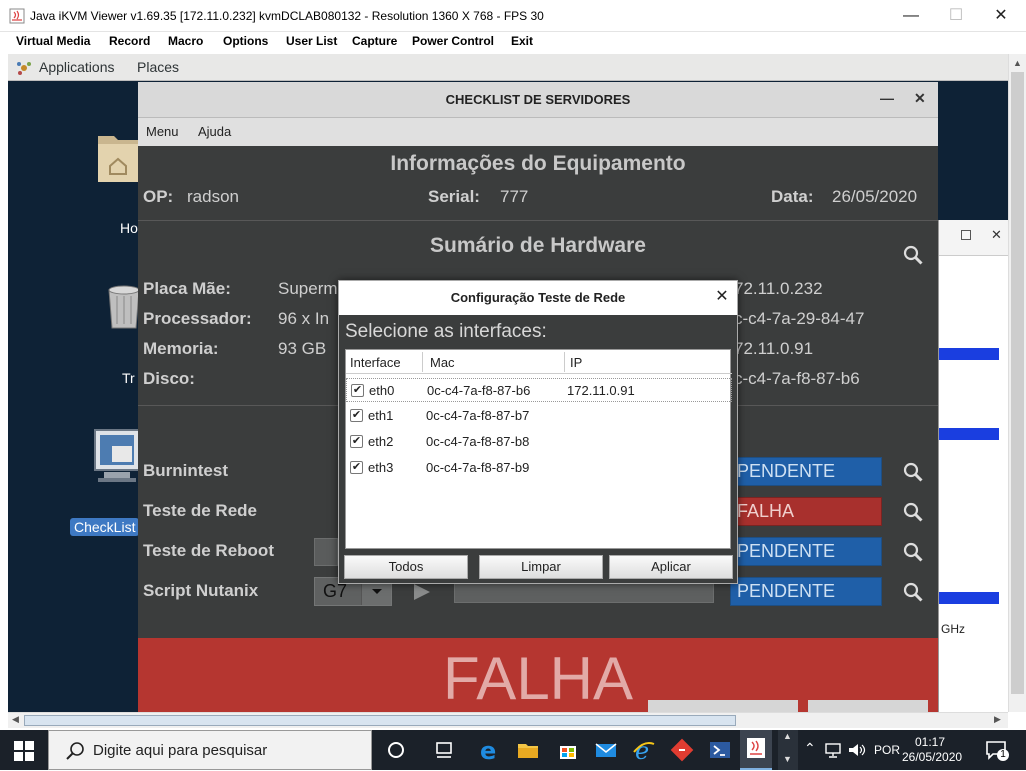 This screenshot has width=1026, height=771. I want to click on scroll-left-icon: ◀, so click(15, 719).